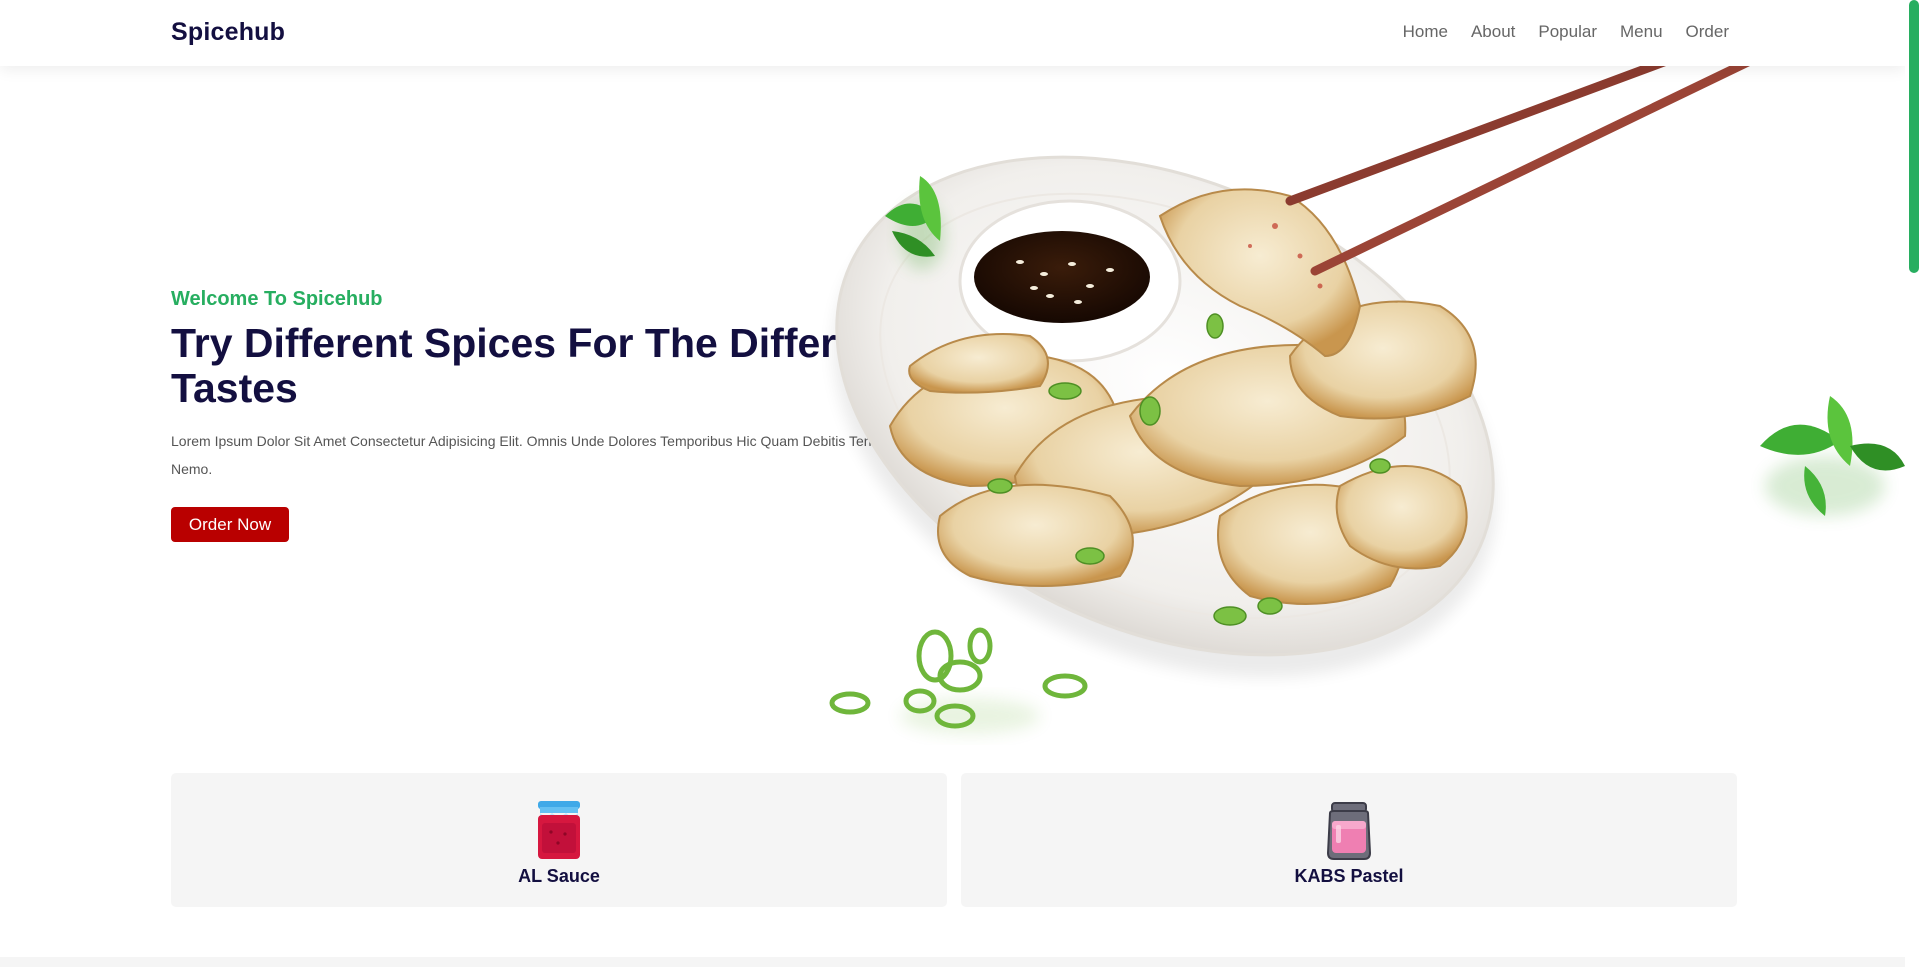 The height and width of the screenshot is (967, 1919). What do you see at coordinates (1349, 876) in the screenshot?
I see `card-title: KABS Pastel` at bounding box center [1349, 876].